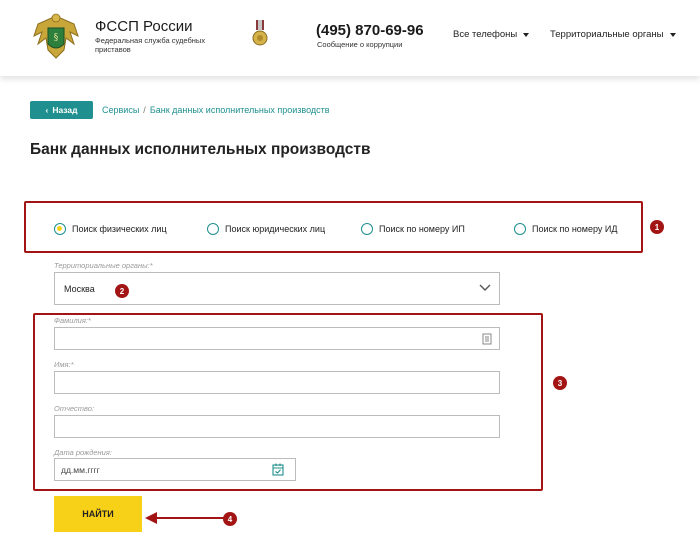  I want to click on birthdate-input: дд.мм.гггг, so click(175, 469).